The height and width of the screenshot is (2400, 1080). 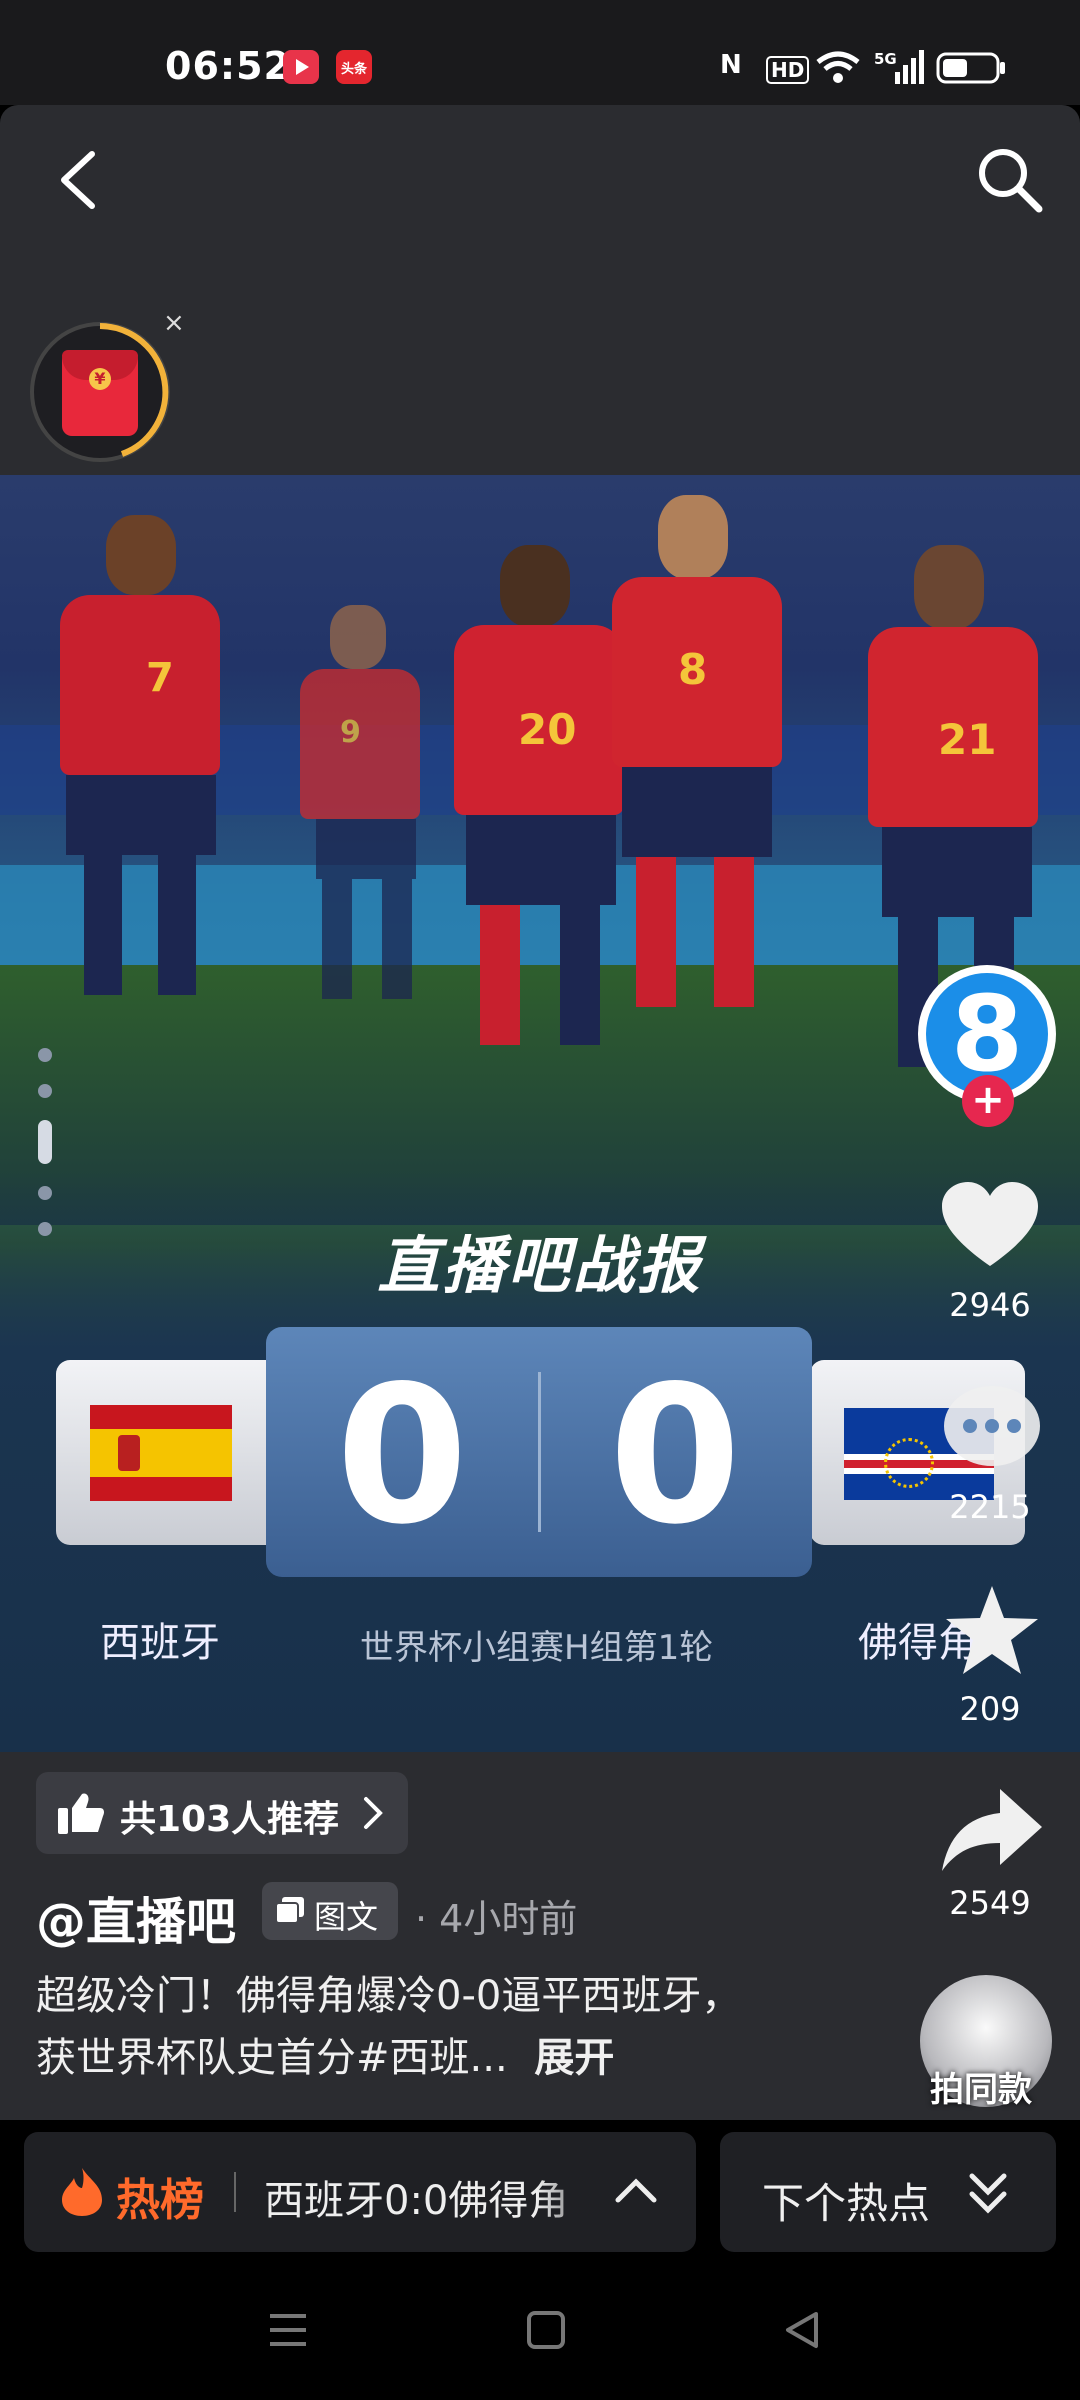 I want to click on expand-button: 展开, so click(x=574, y=2058).